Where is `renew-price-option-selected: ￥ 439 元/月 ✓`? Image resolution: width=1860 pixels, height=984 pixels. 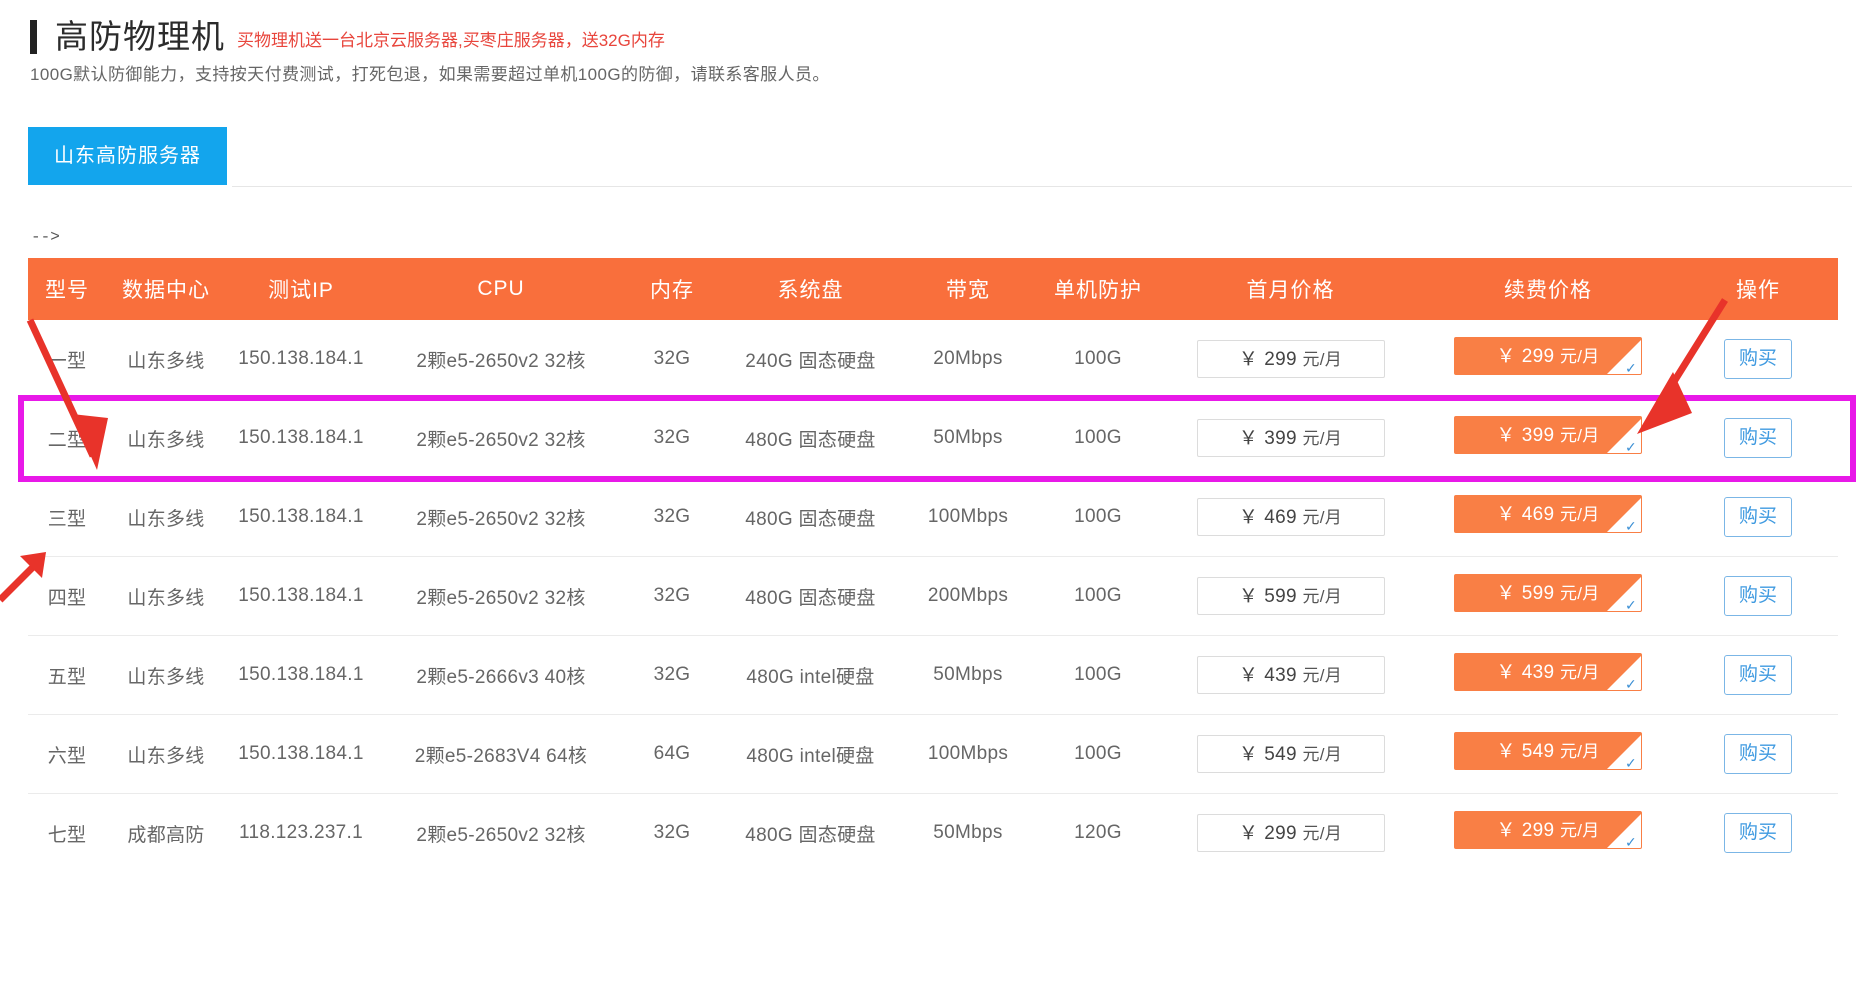 renew-price-option-selected: ￥ 439 元/月 ✓ is located at coordinates (1548, 672).